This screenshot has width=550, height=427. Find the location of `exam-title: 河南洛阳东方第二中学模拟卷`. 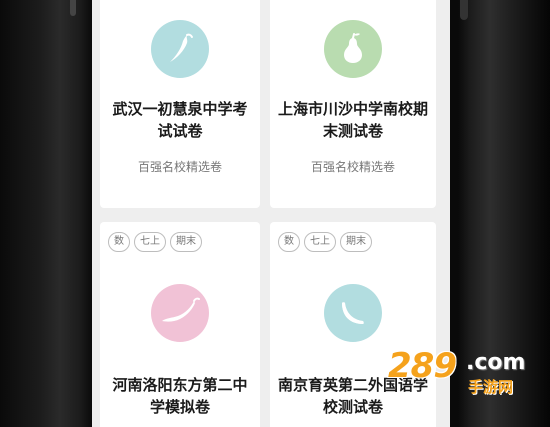

exam-title: 河南洛阳东方第二中学模拟卷 is located at coordinates (180, 396).